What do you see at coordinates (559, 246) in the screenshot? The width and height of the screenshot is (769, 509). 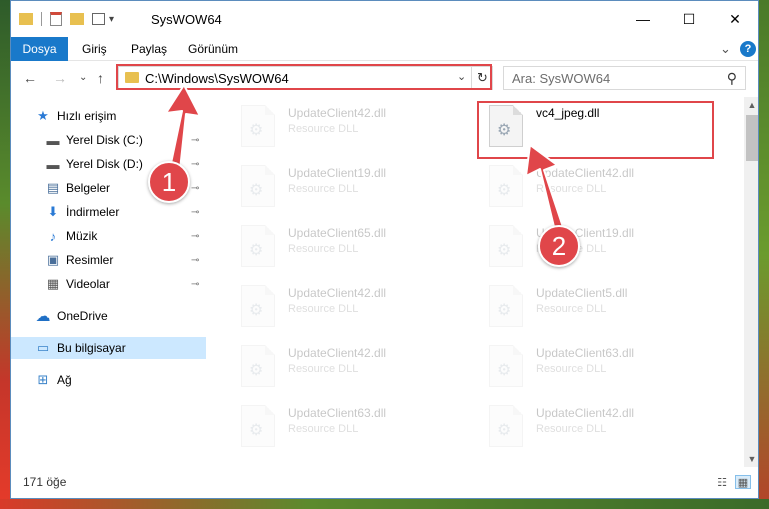 I see `step-2-badge: 2` at bounding box center [559, 246].